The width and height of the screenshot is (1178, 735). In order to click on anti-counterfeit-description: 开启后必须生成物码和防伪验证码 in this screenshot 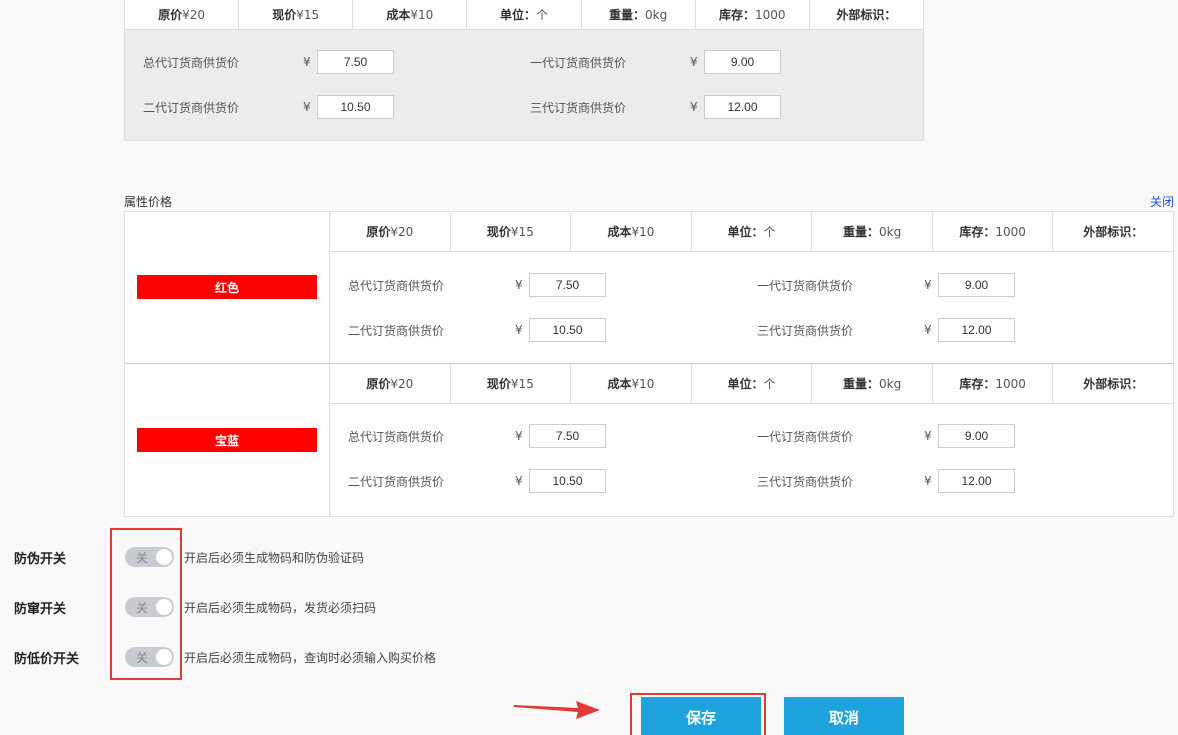, I will do `click(274, 558)`.